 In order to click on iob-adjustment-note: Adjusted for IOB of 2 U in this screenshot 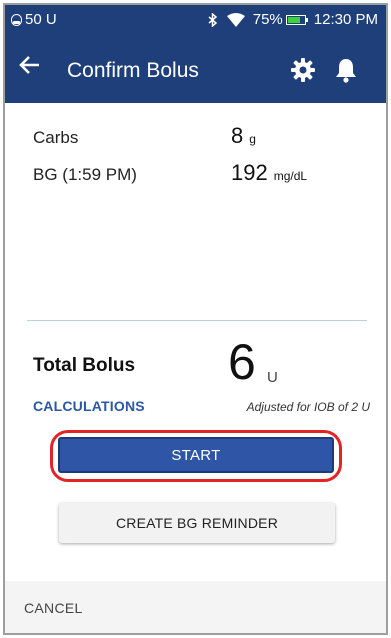, I will do `click(308, 407)`.